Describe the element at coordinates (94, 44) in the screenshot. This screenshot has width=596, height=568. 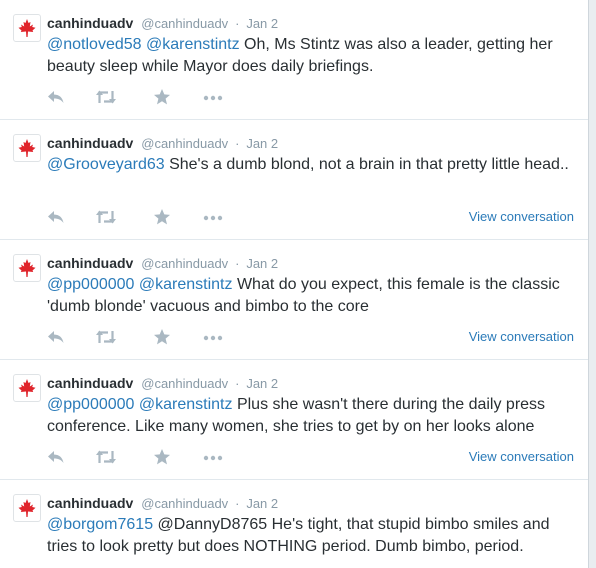
I see `mention-link: @notloved58` at that location.